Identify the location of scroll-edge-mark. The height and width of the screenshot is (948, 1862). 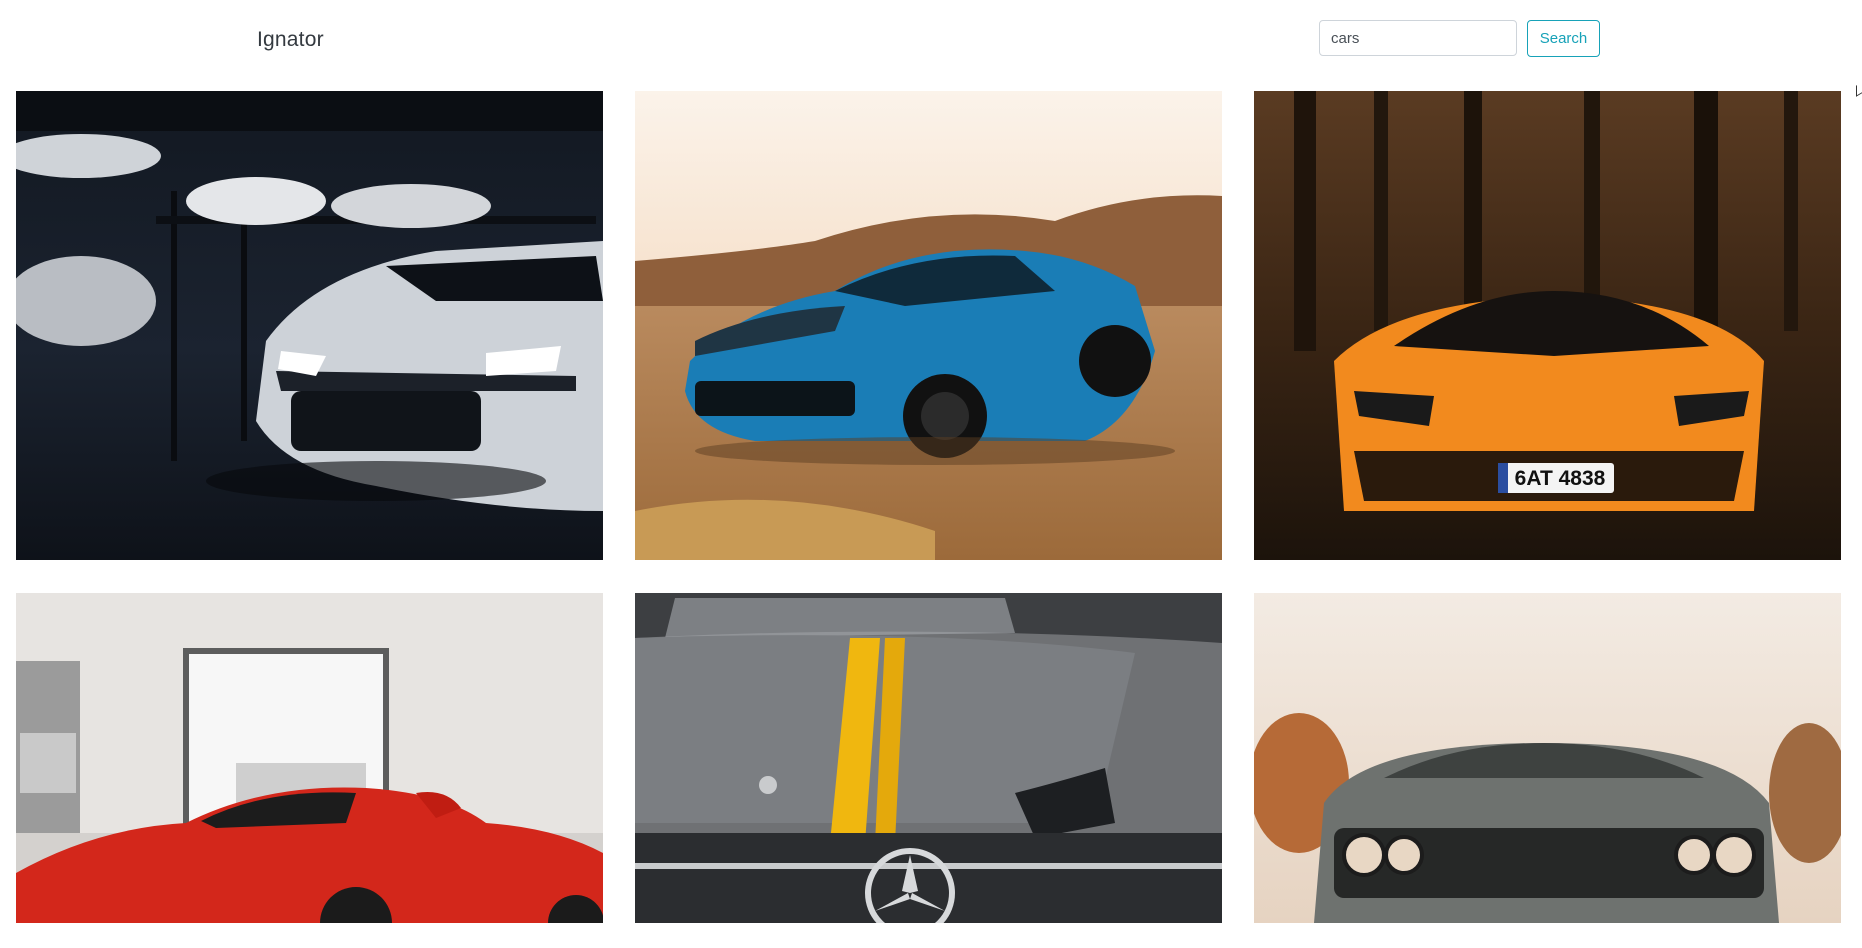
(1859, 89).